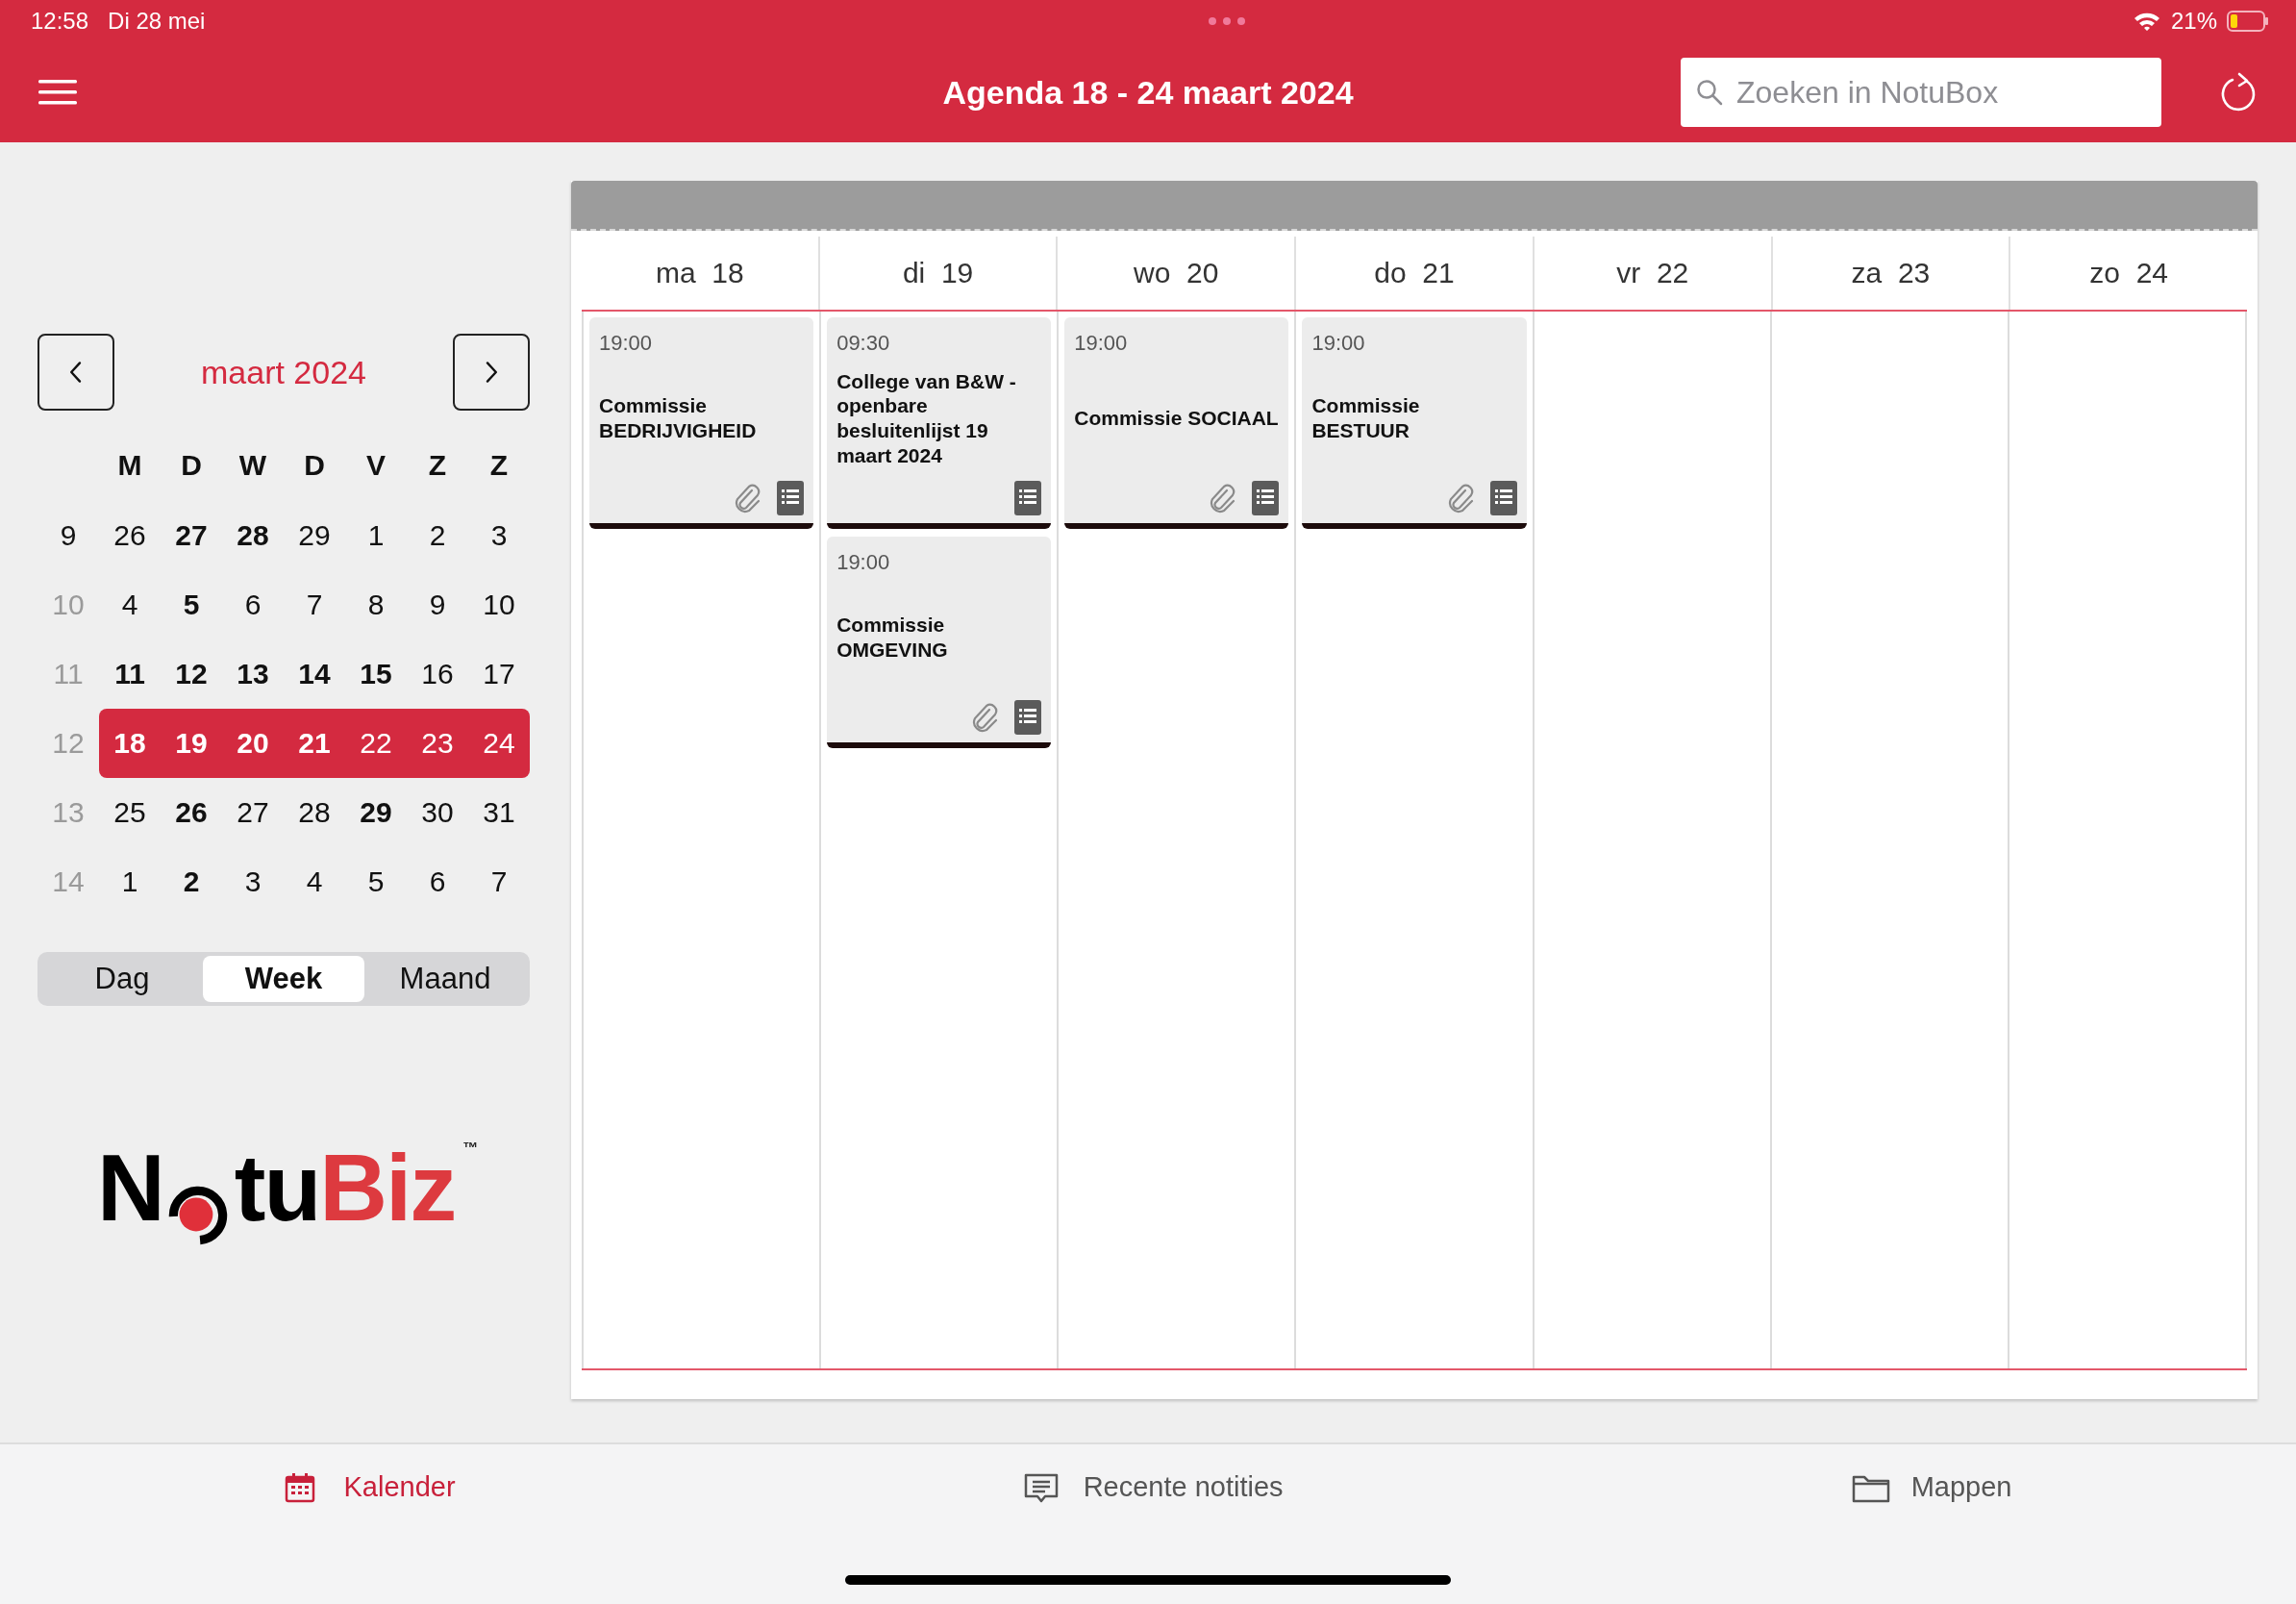 This screenshot has width=2296, height=1604. What do you see at coordinates (437, 743) in the screenshot?
I see `date-cell: 23` at bounding box center [437, 743].